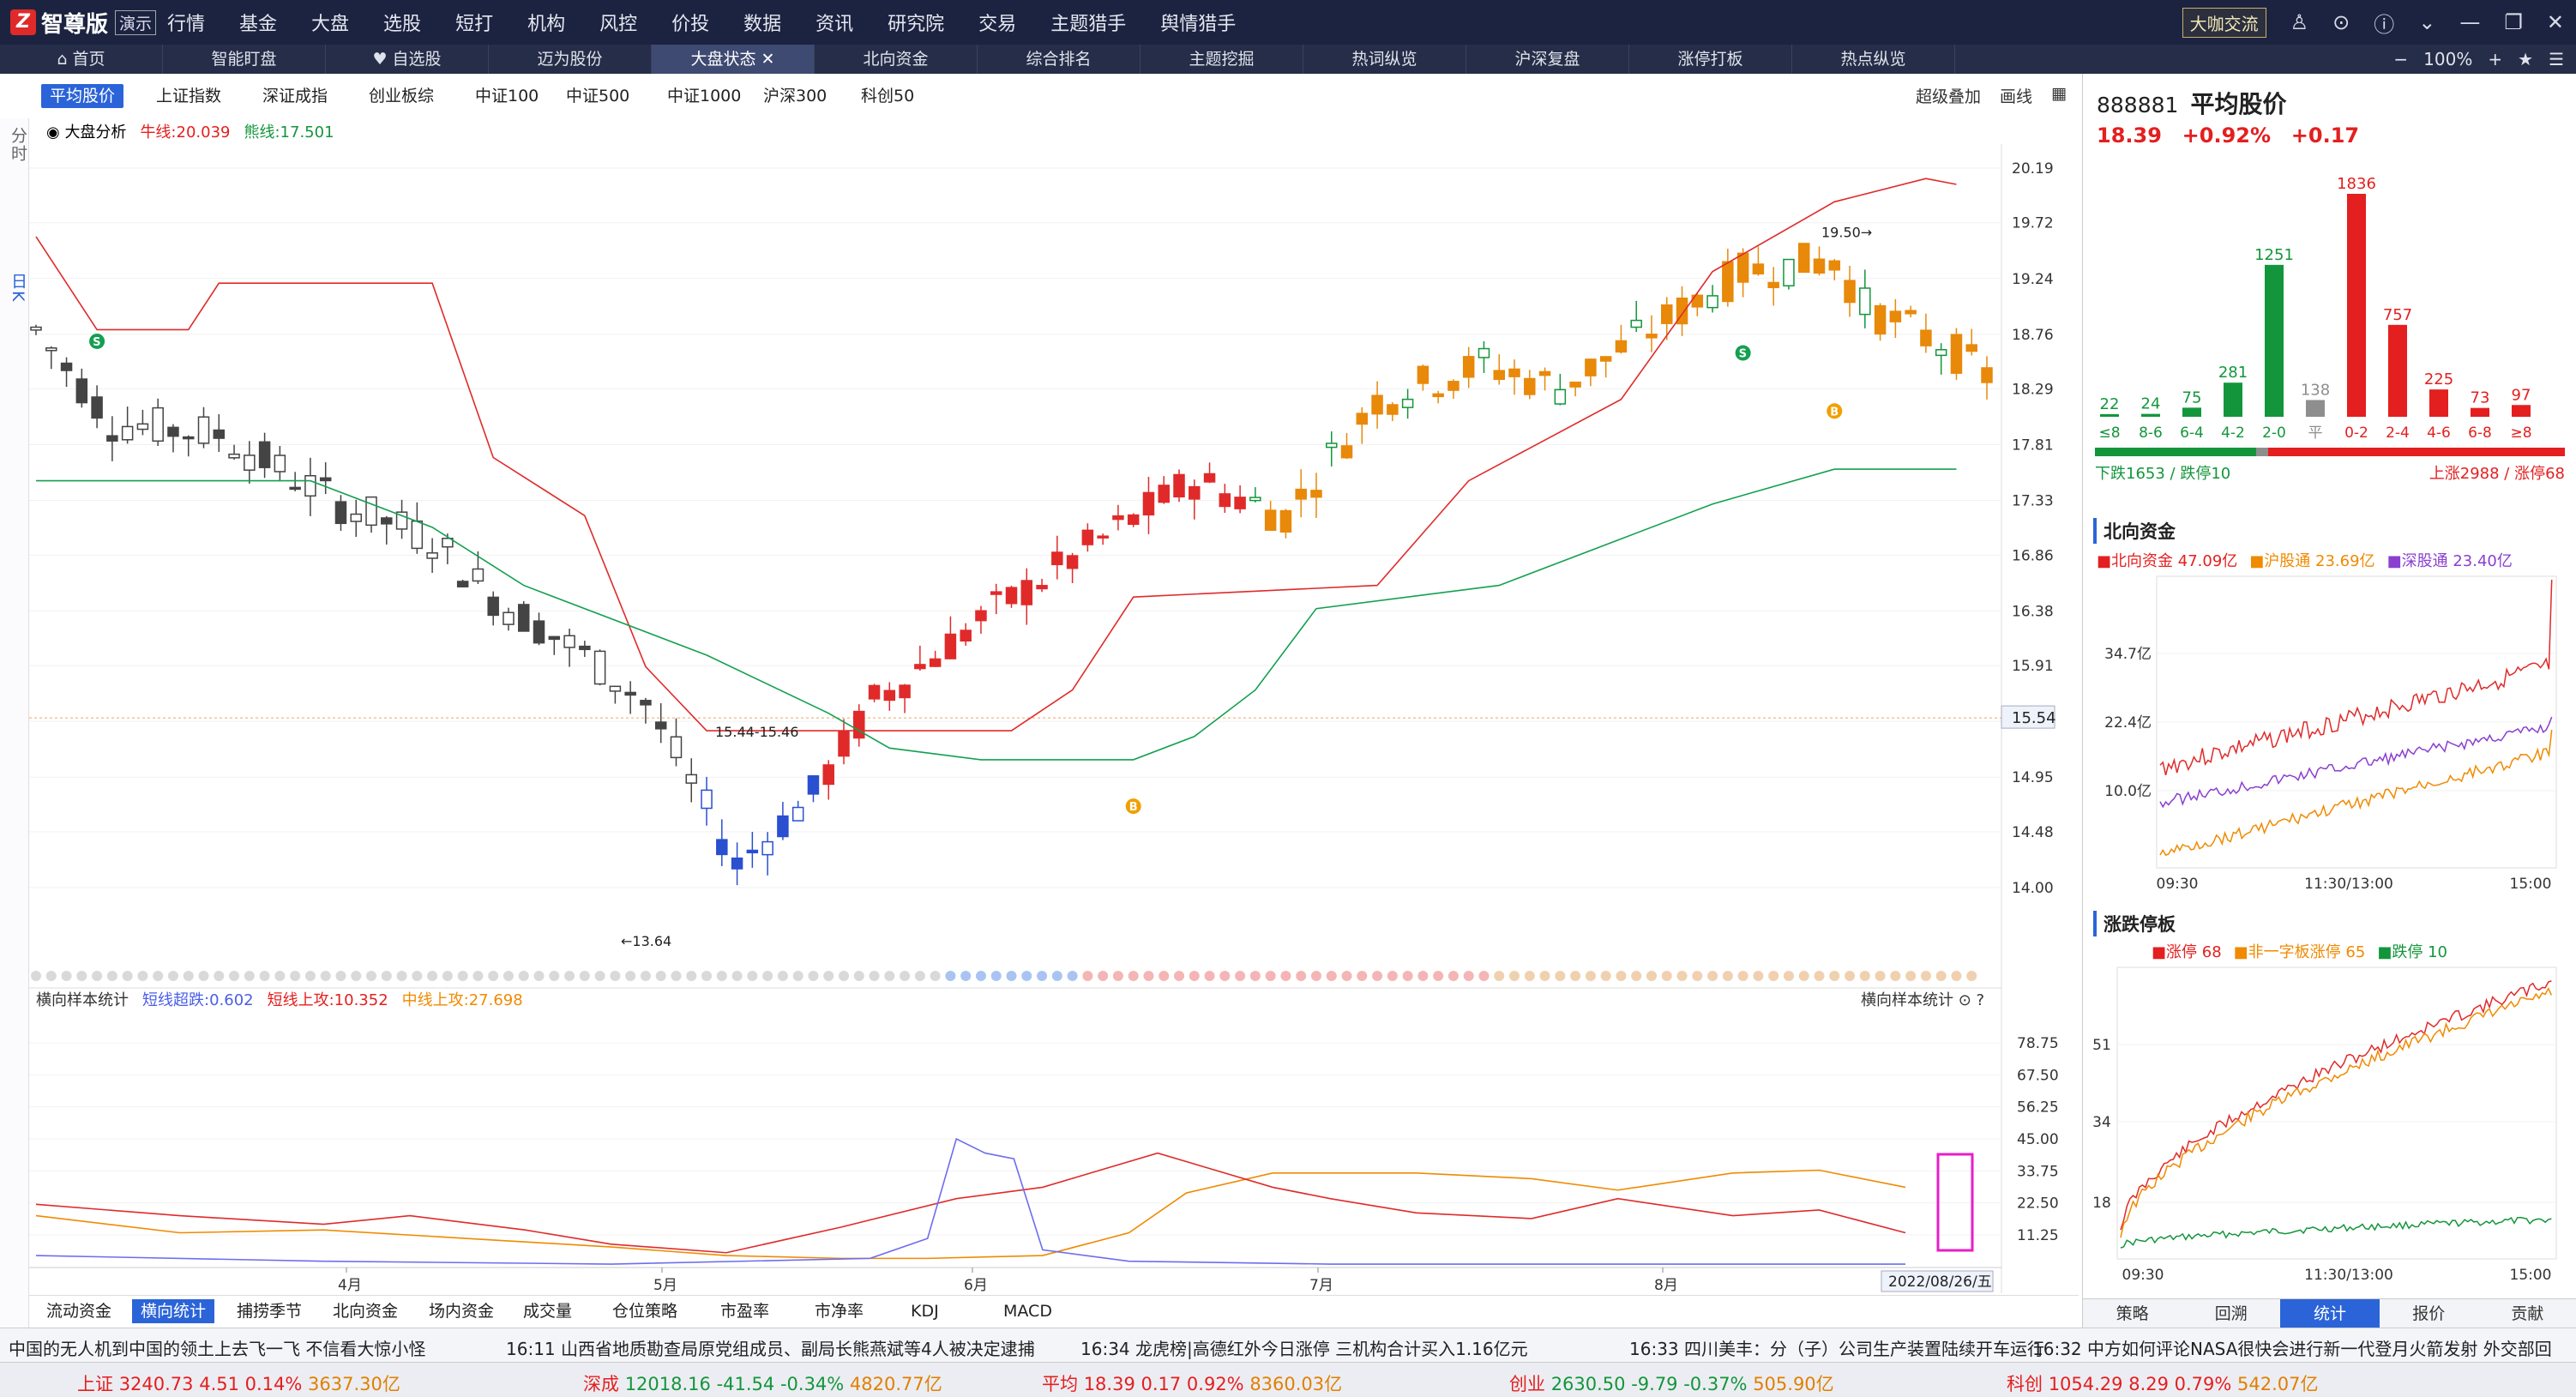 The width and height of the screenshot is (2576, 1397). Describe the element at coordinates (2231, 1314) in the screenshot. I see `right-tab: 回溯` at that location.